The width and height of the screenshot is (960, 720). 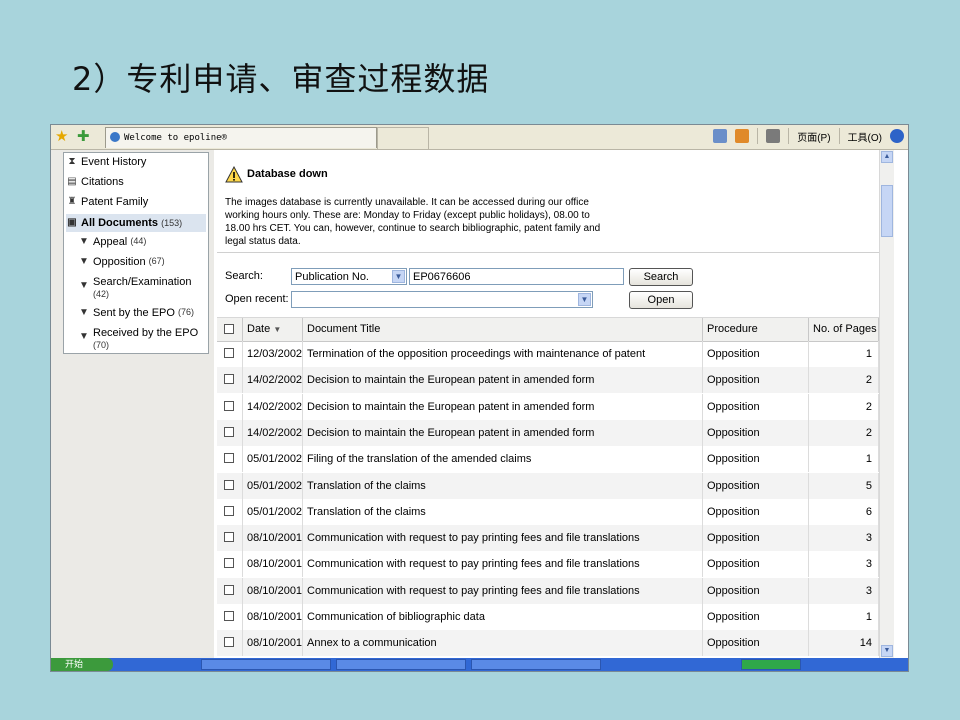 I want to click on slide-title: 2）专利申请、审查过程数据, so click(x=281, y=79).